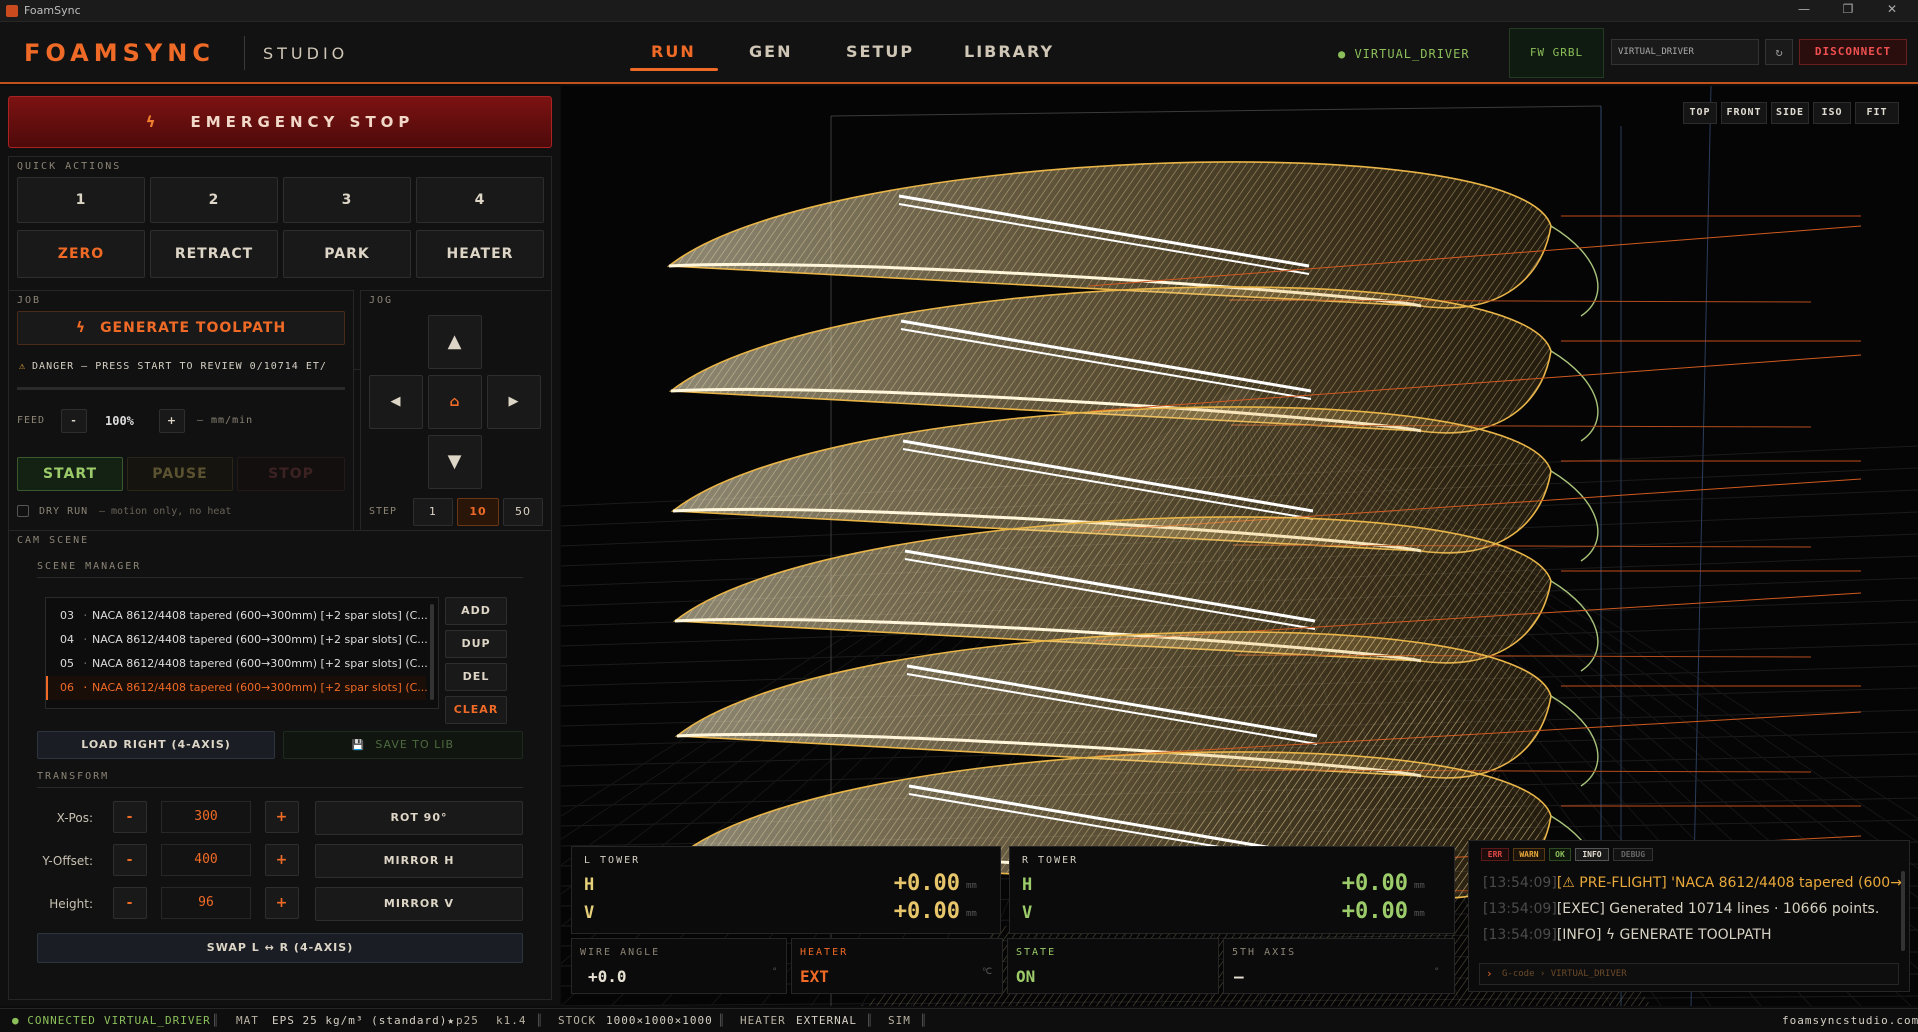 This screenshot has height=1032, width=1918. I want to click on add-scene-button: ADD, so click(476, 611).